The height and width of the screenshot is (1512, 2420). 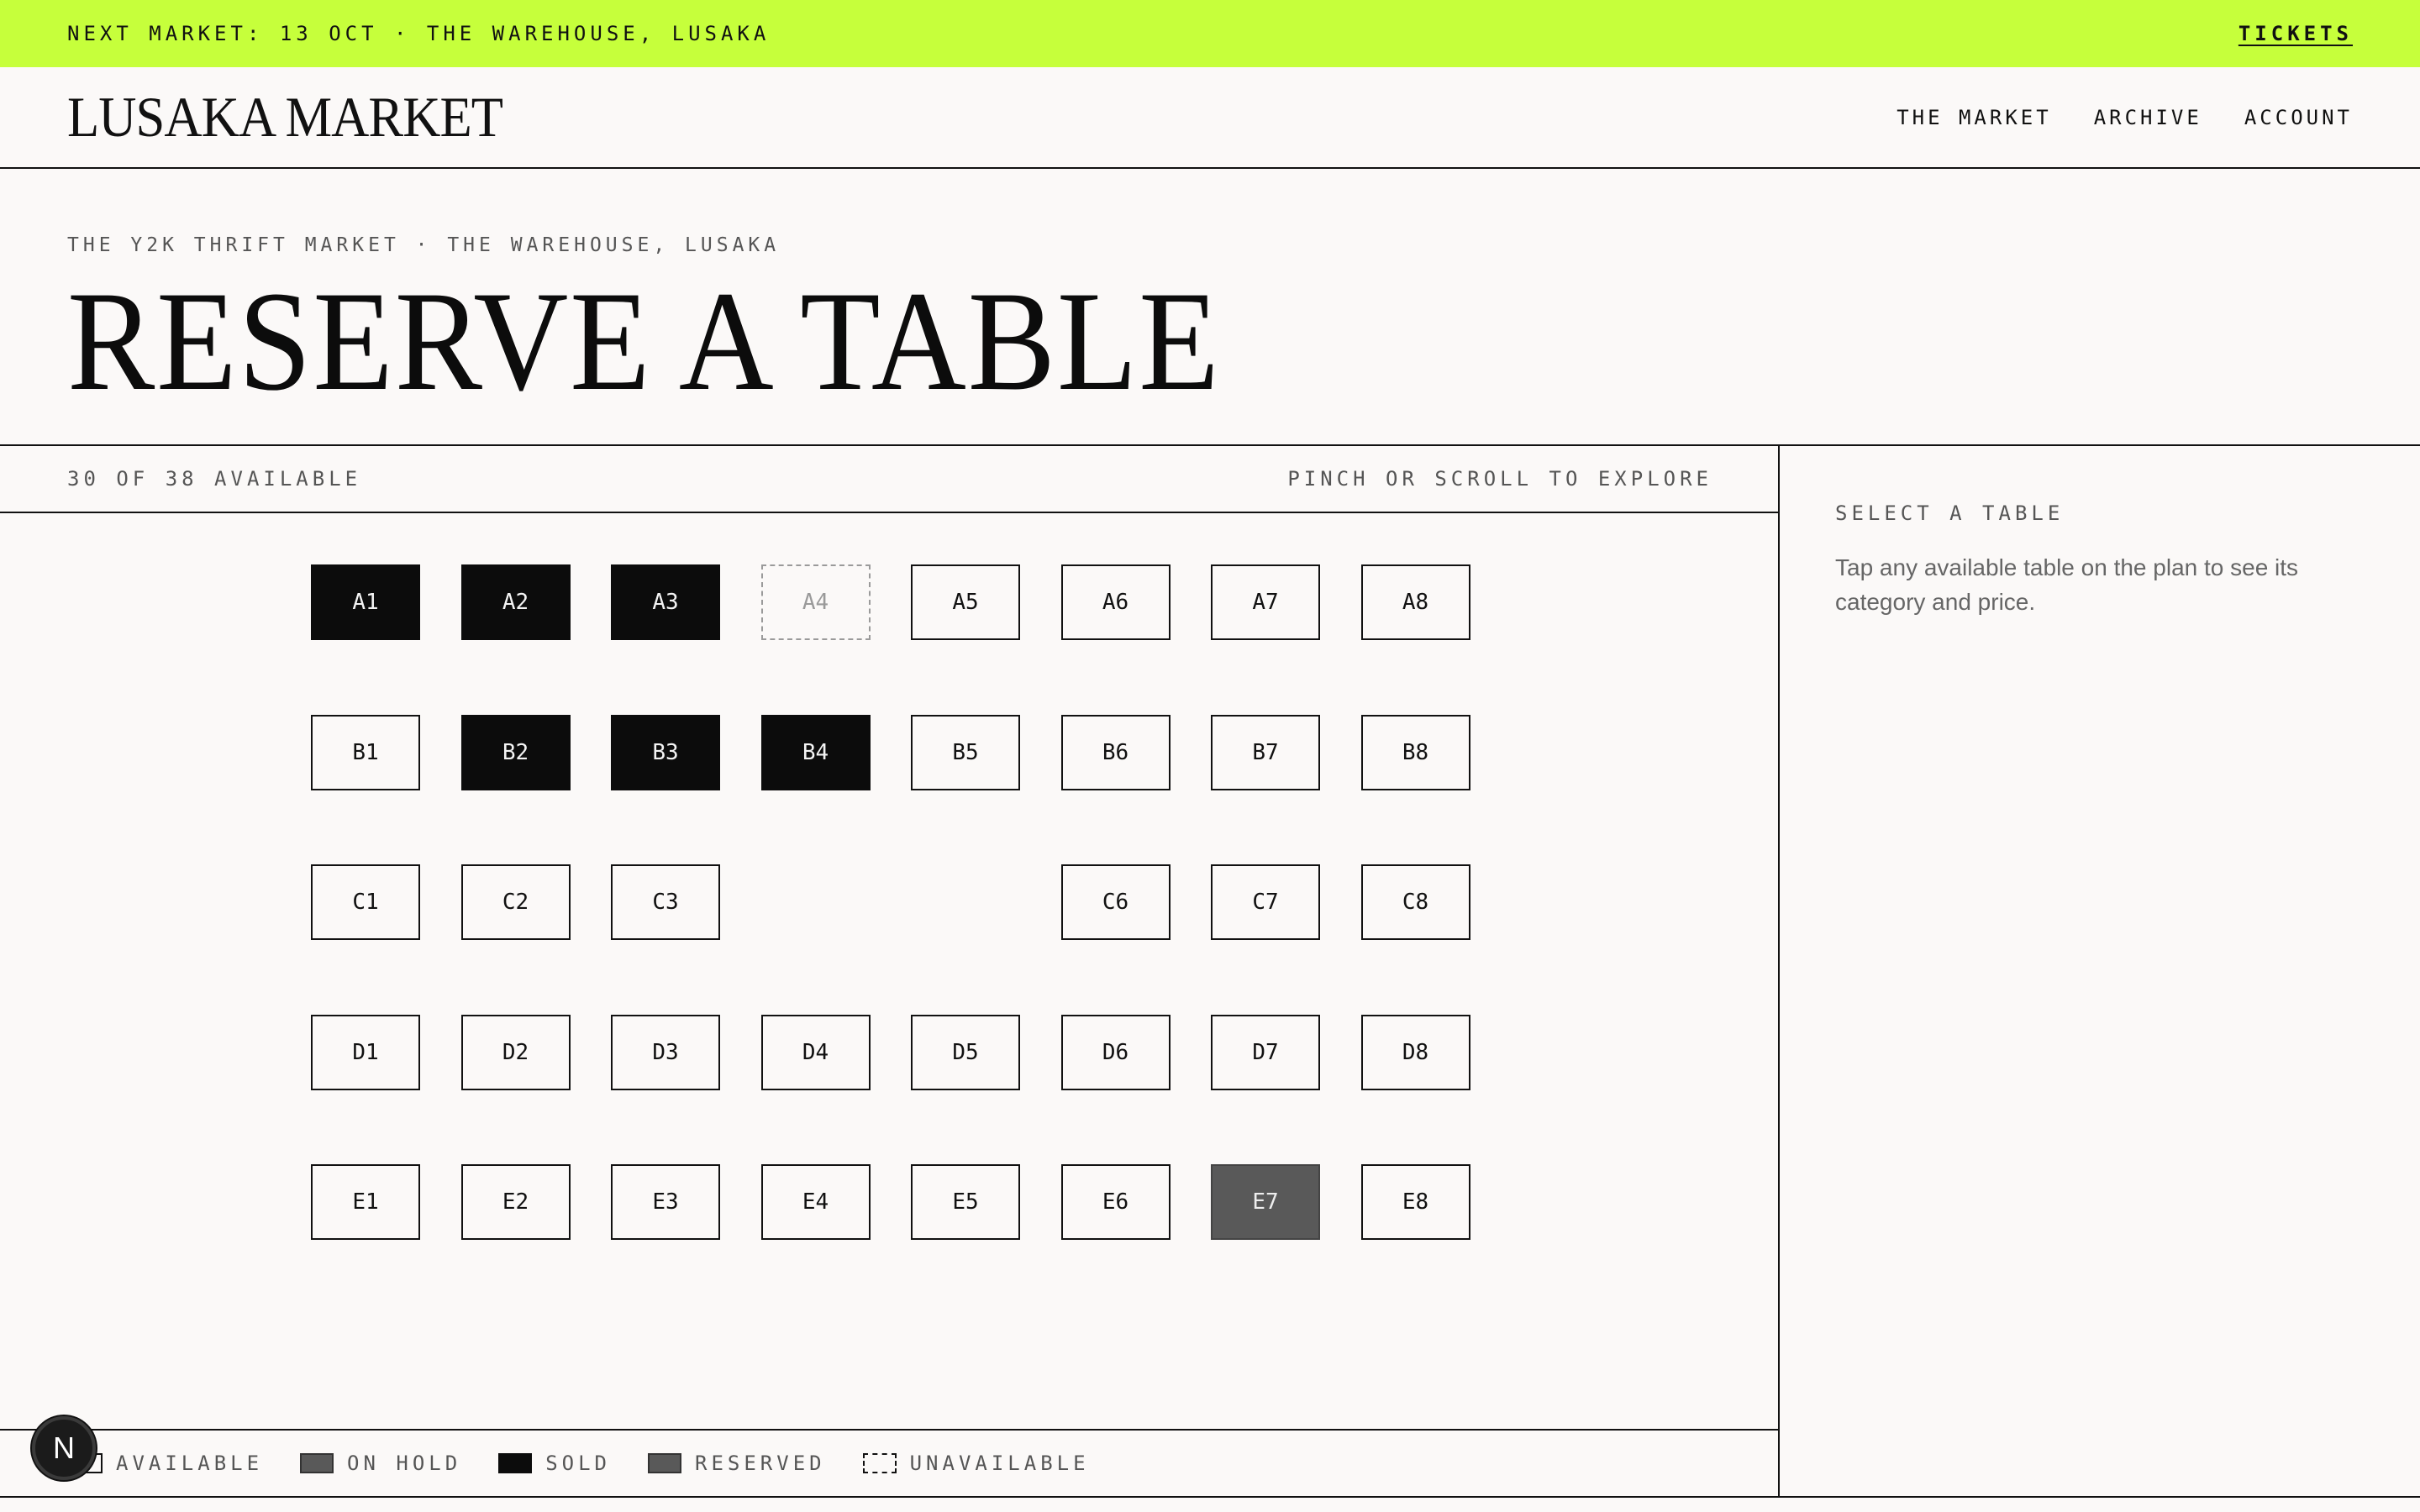 I want to click on nav-archive: ARCHIVE, so click(x=2148, y=117).